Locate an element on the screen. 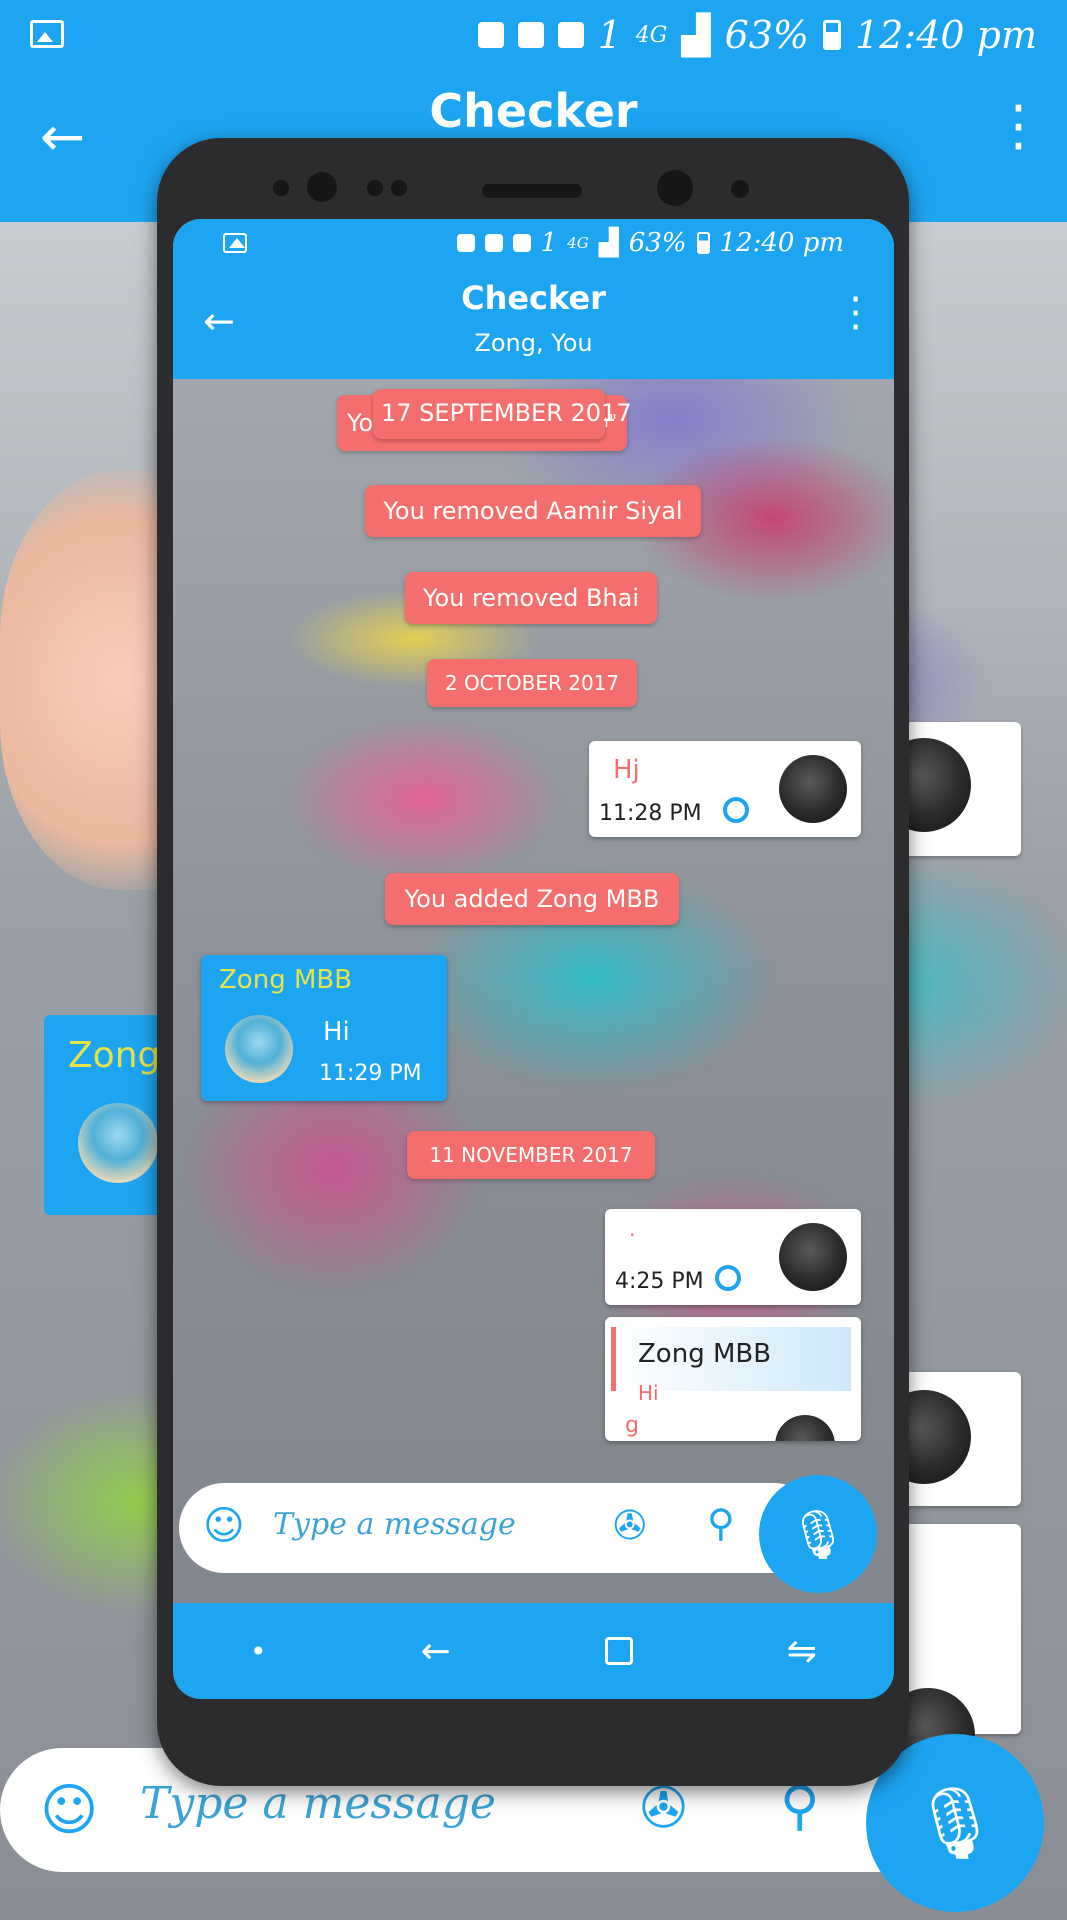 The height and width of the screenshot is (1920, 1067). status-bar: 1 4G ▟ 63% 12:40 pm is located at coordinates (533, 35).